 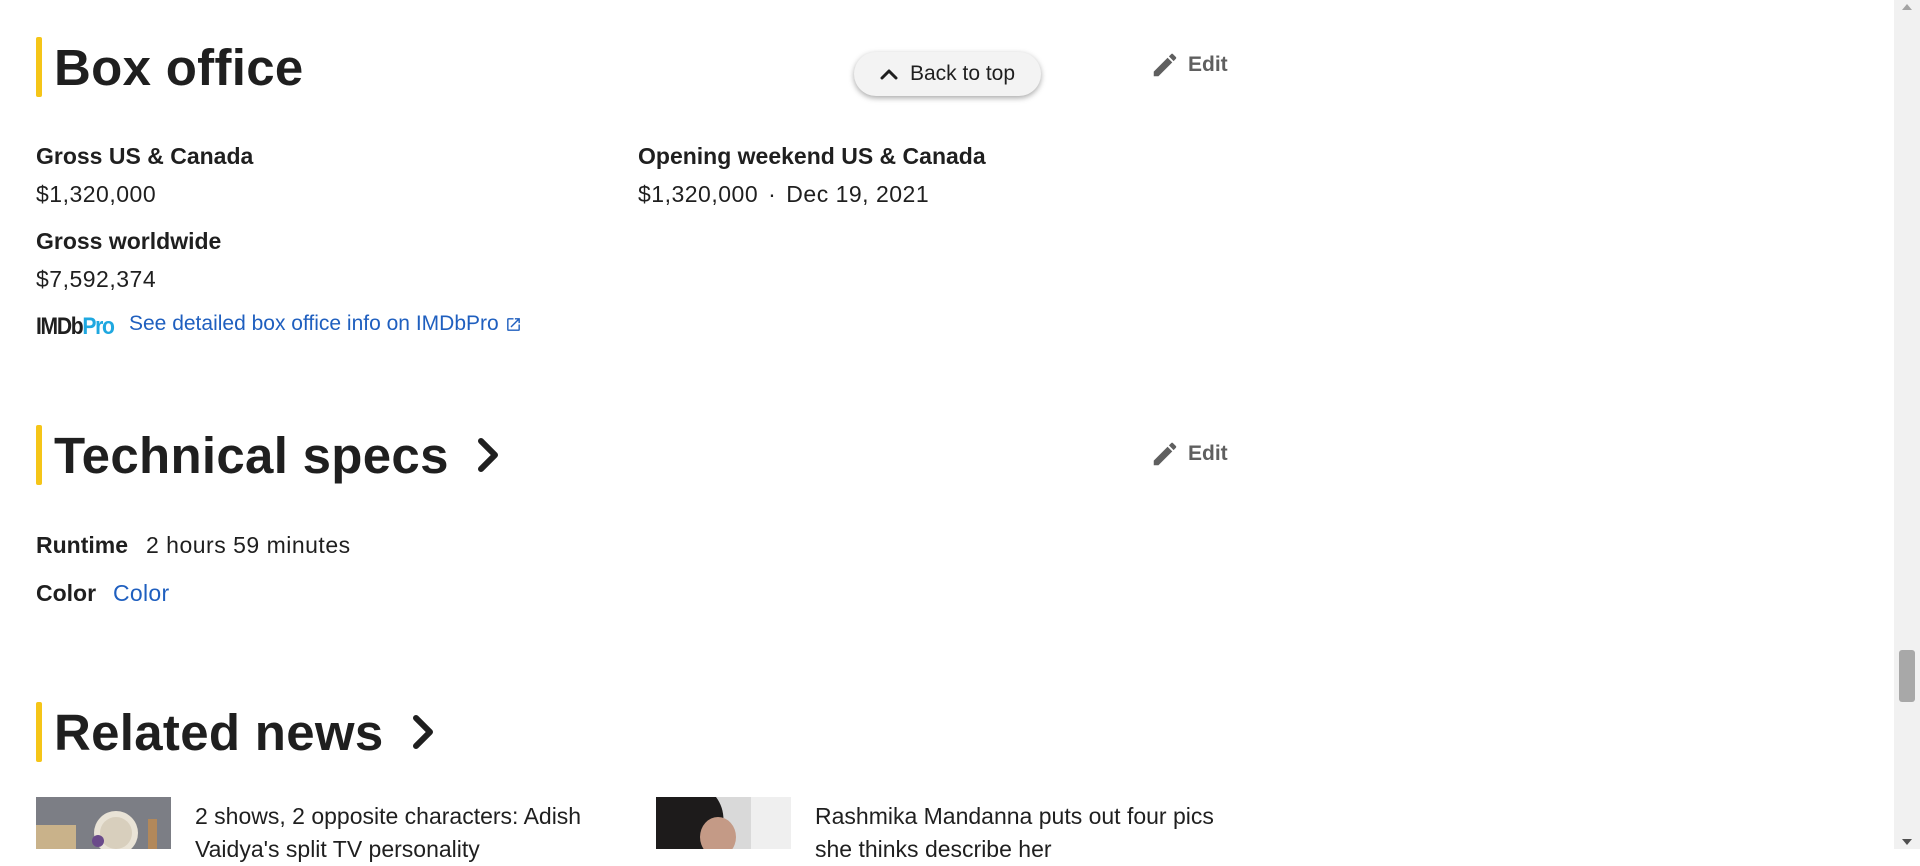 I want to click on opening-weekend-label: Opening weekend US & Canada, so click(x=812, y=156).